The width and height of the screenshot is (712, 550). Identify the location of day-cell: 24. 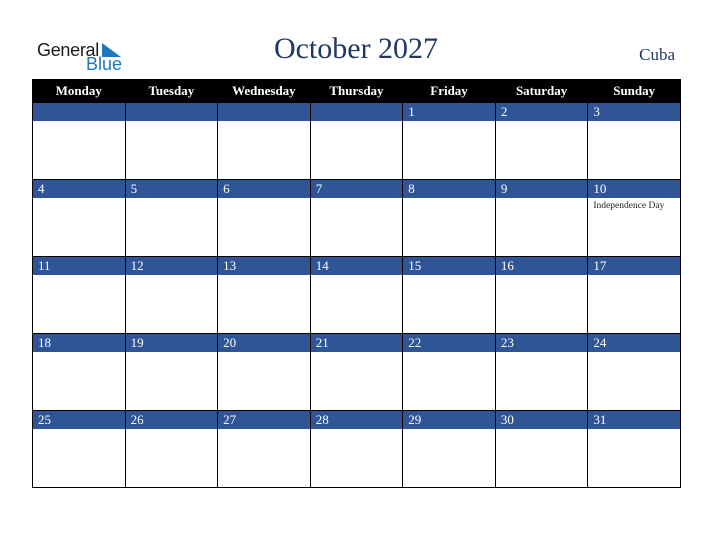
(634, 372).